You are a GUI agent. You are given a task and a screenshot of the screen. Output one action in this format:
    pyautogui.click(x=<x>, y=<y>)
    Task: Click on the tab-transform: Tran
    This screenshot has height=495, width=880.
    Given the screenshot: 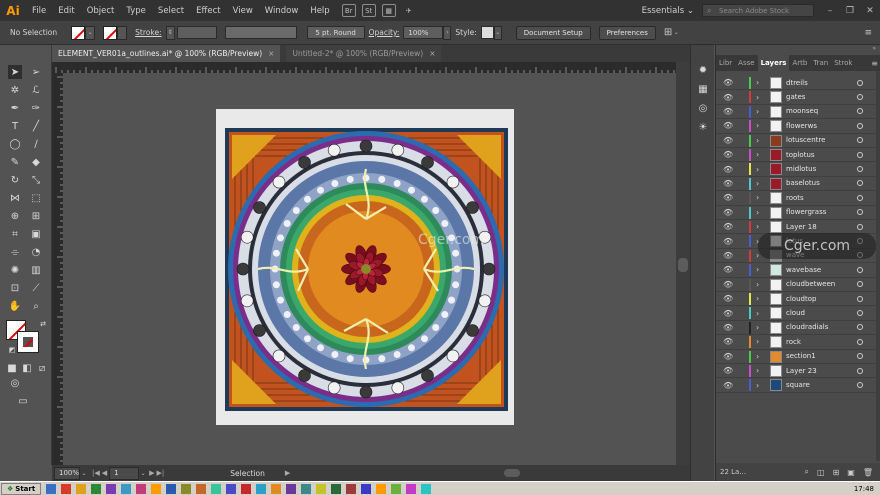 What is the action you would take?
    pyautogui.click(x=820, y=63)
    